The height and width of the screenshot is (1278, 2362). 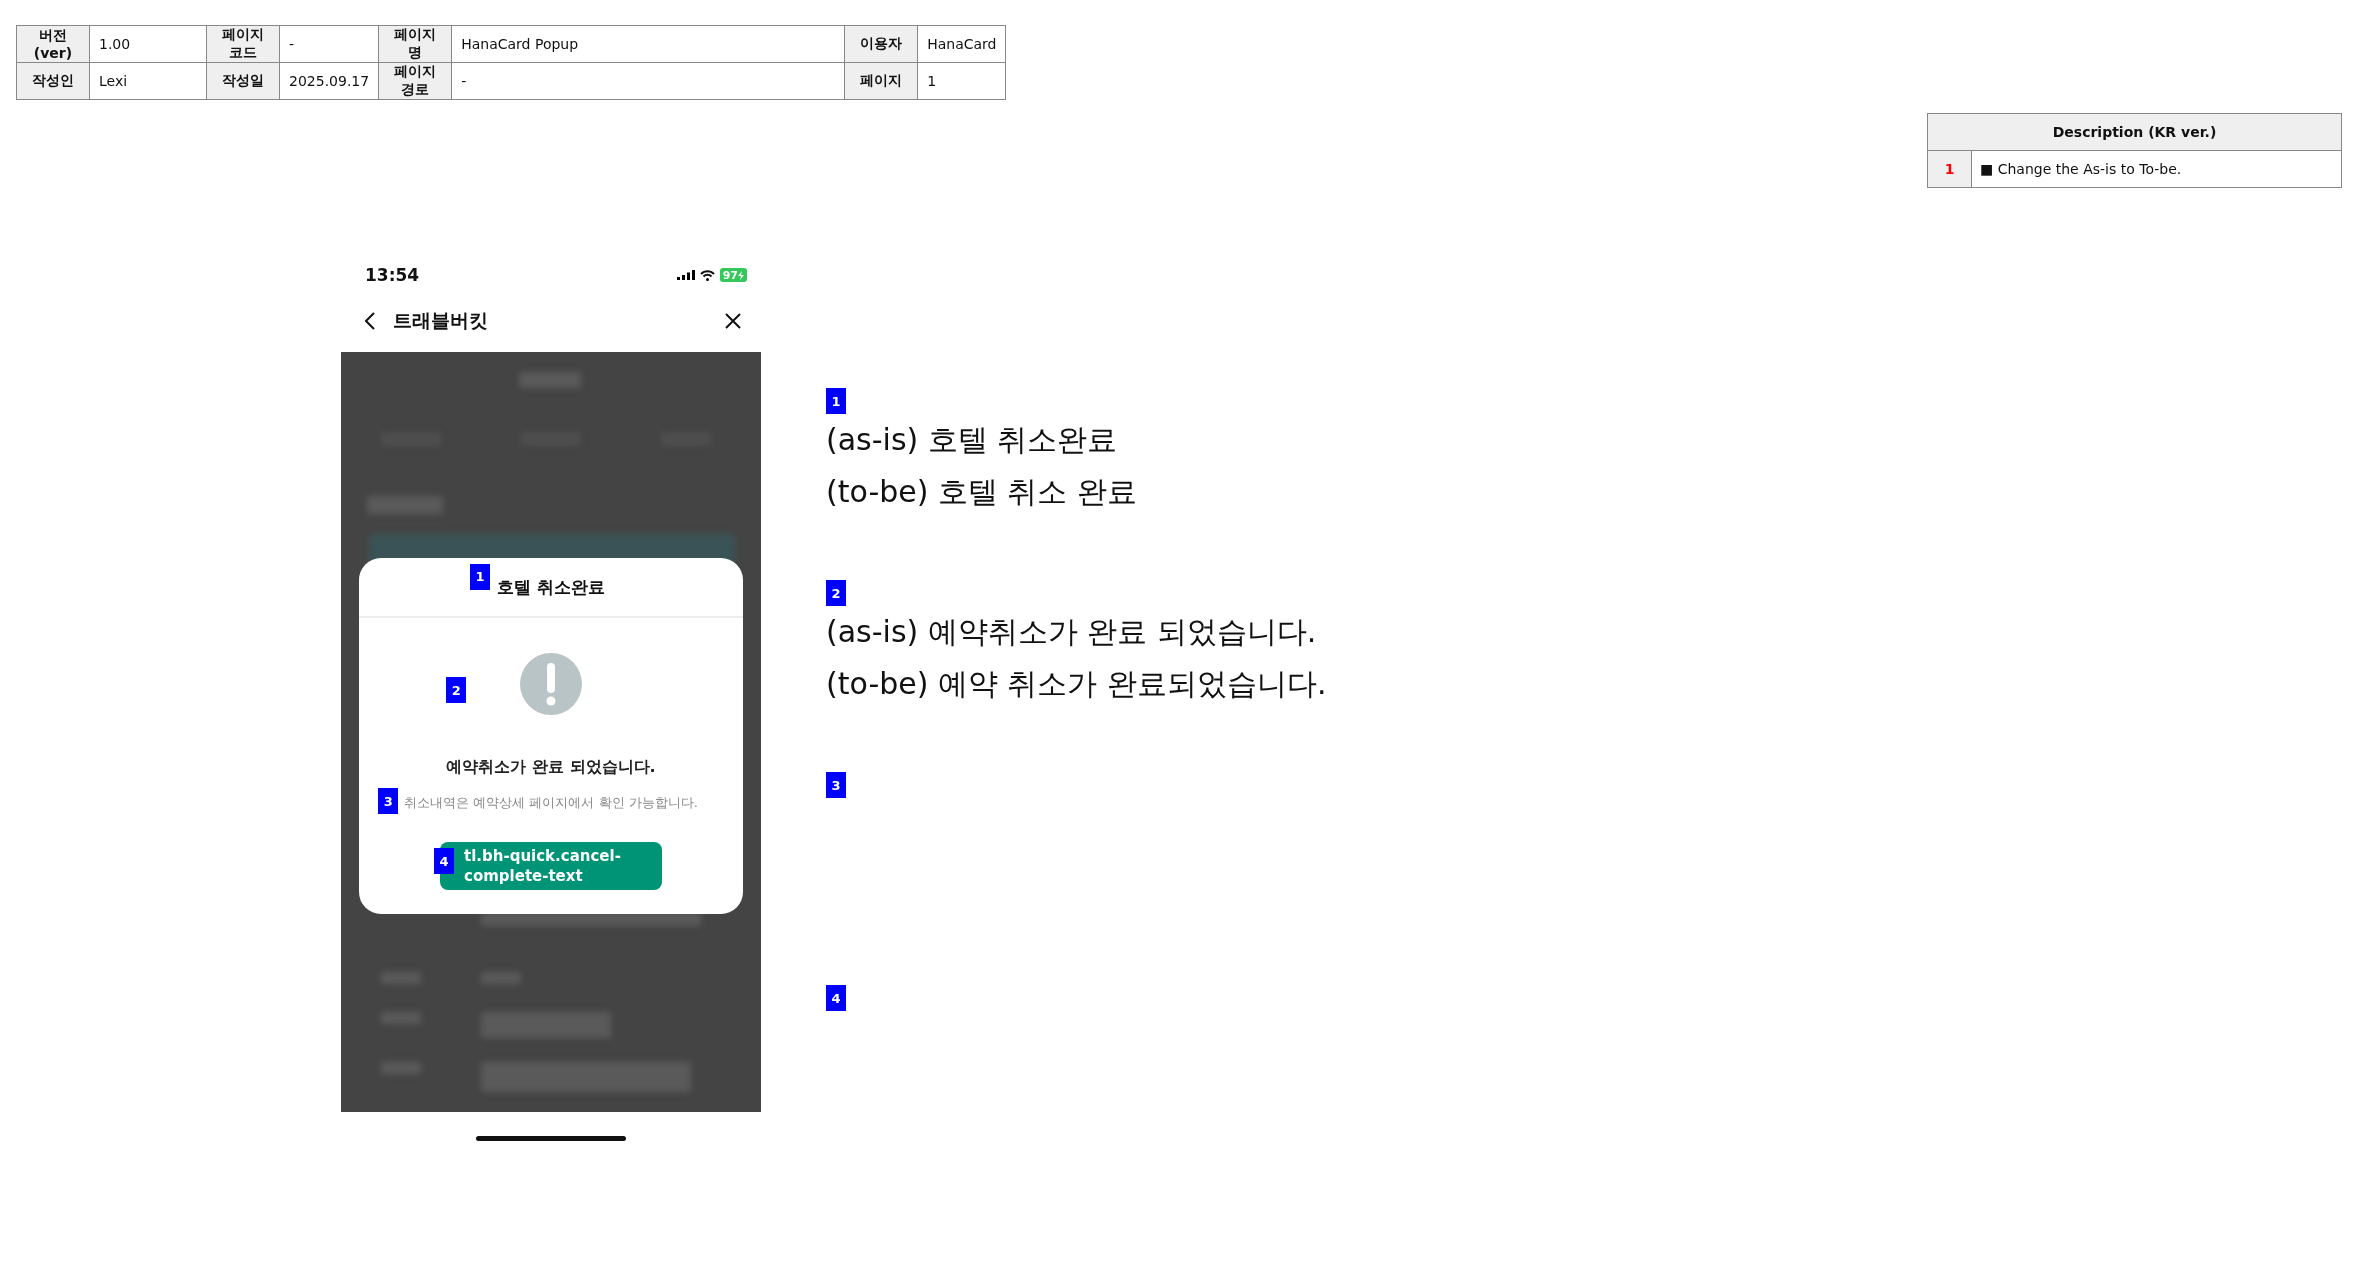 I want to click on description-text: ■ Change the As-is to To-be., so click(x=2156, y=169).